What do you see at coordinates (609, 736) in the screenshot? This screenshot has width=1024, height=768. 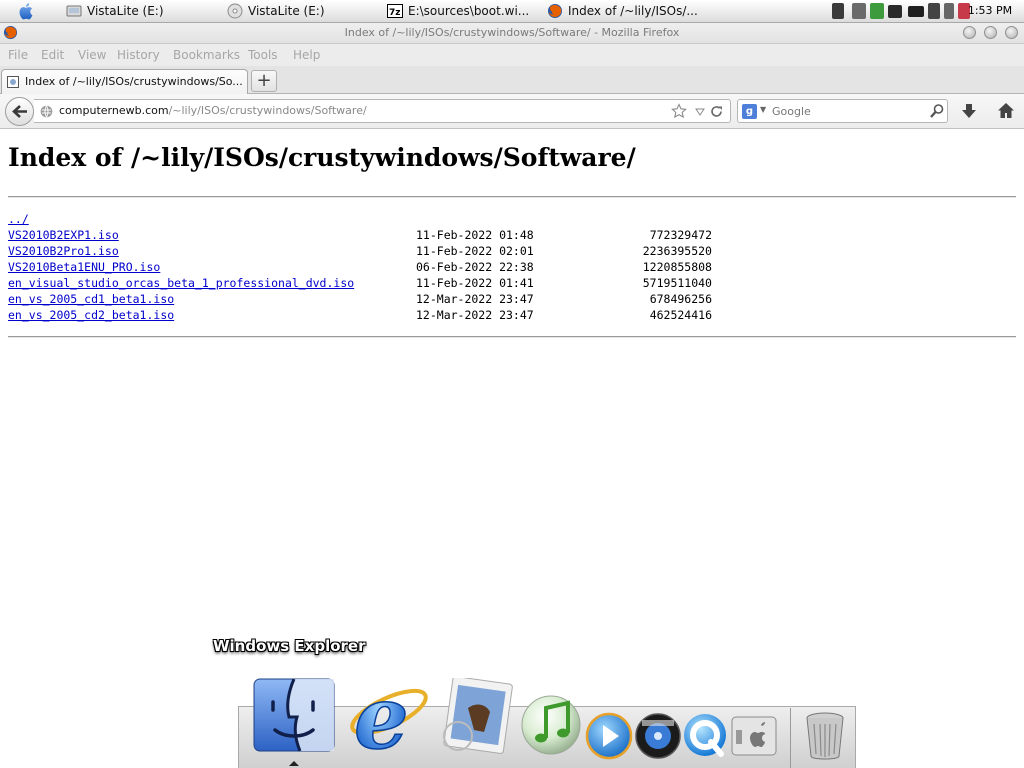 I see `media-player-icon` at bounding box center [609, 736].